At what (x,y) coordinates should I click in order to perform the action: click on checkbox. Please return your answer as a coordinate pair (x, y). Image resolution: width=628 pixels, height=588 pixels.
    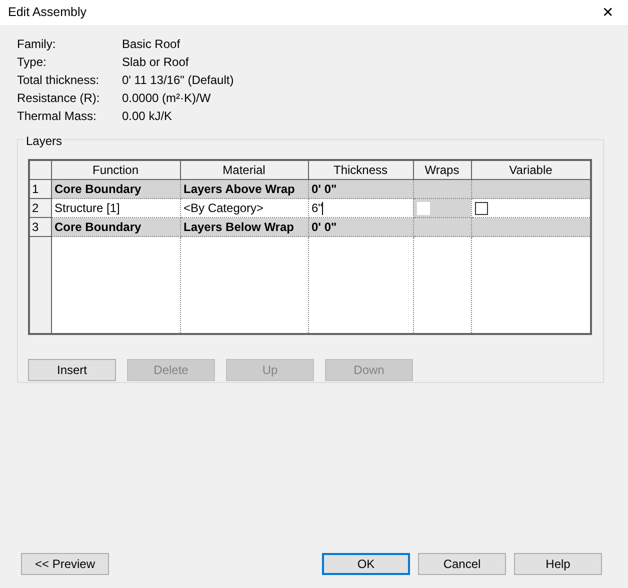
    Looking at the image, I should click on (481, 209).